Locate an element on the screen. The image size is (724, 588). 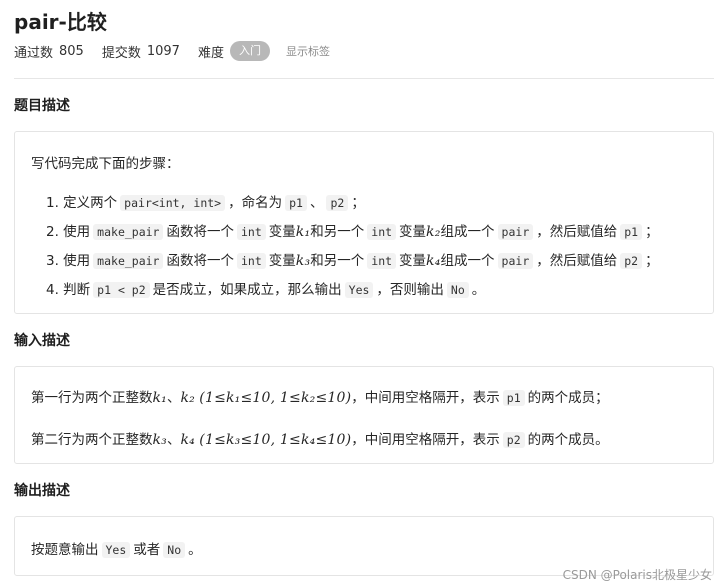
output-line: 按题意输出 Yes 或者 No。 is located at coordinates (116, 548).